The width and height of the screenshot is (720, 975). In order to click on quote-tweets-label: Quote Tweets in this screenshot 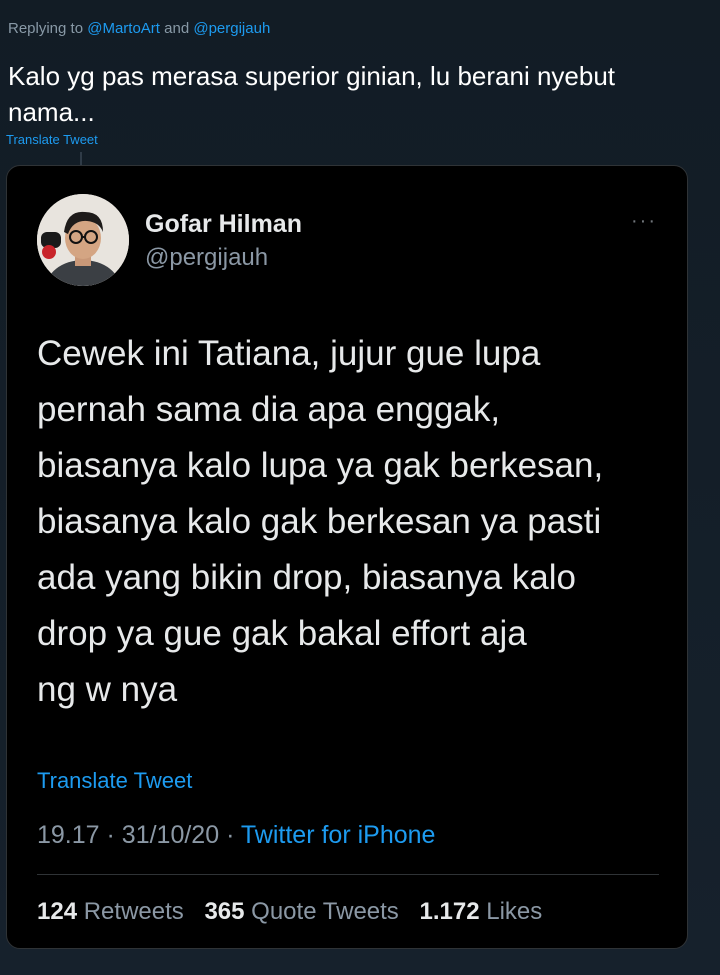, I will do `click(325, 911)`.